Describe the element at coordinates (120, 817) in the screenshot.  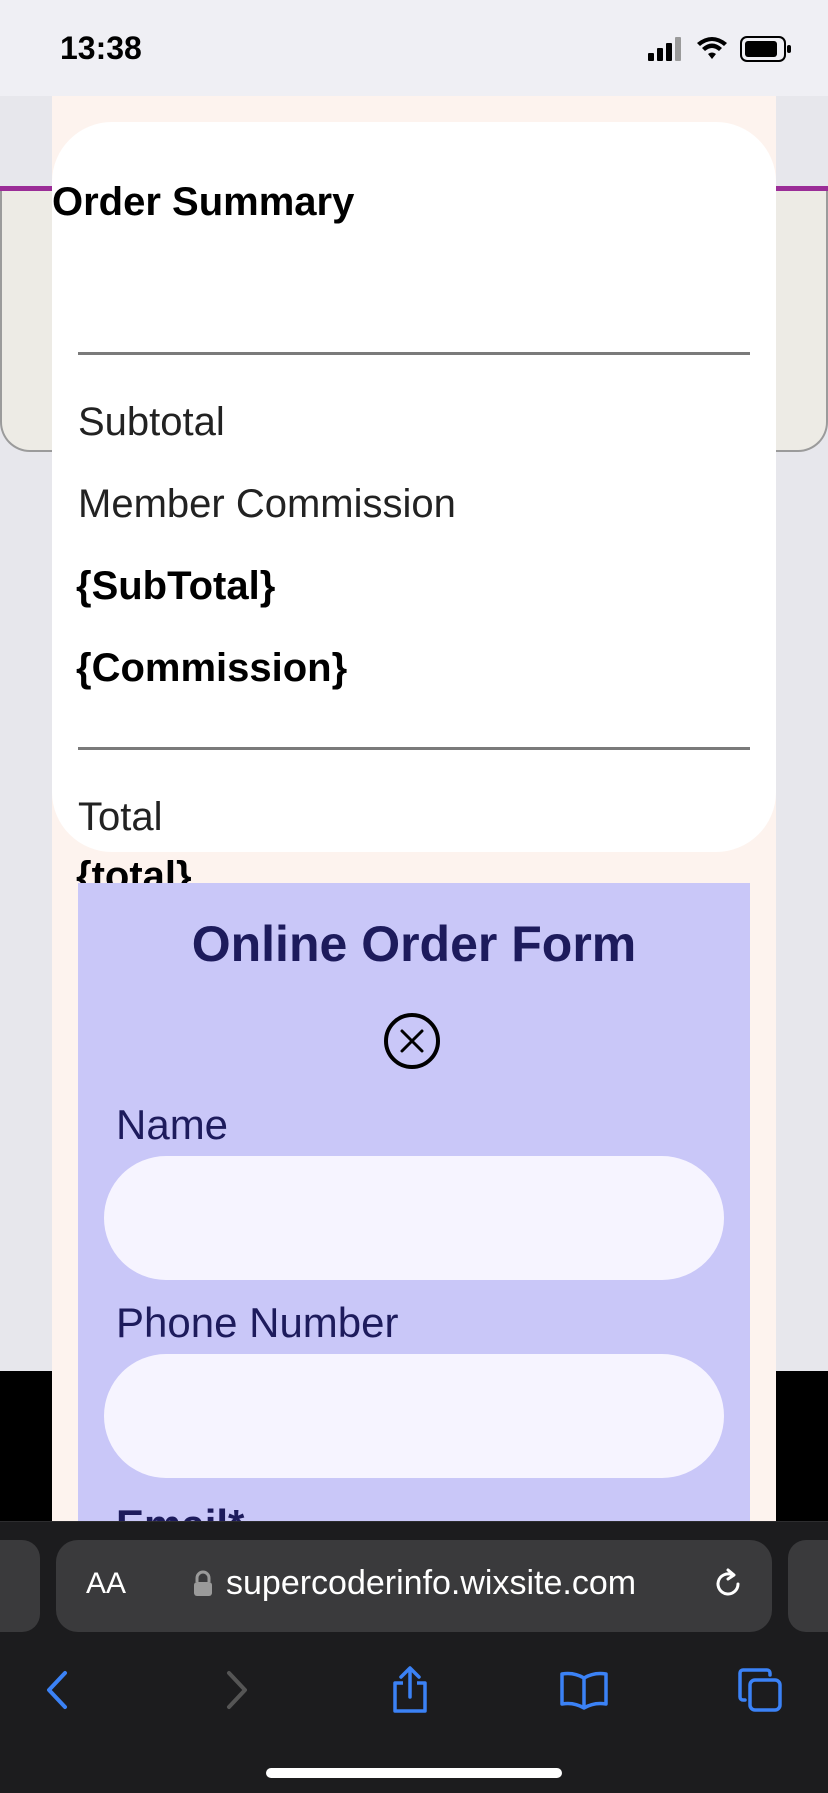
I see `total-label: Total` at that location.